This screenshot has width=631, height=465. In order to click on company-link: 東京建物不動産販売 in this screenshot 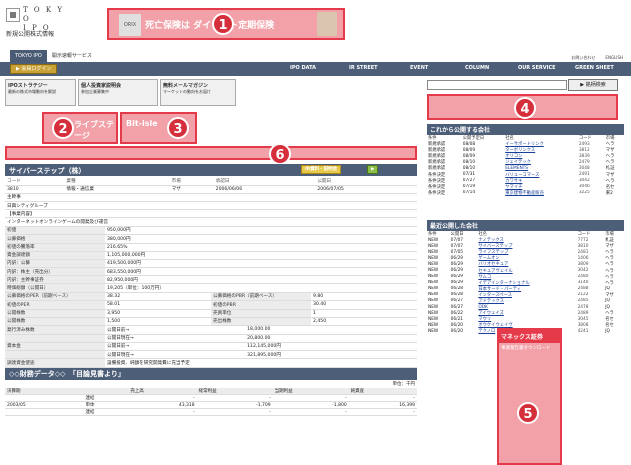, I will do `click(541, 193)`.